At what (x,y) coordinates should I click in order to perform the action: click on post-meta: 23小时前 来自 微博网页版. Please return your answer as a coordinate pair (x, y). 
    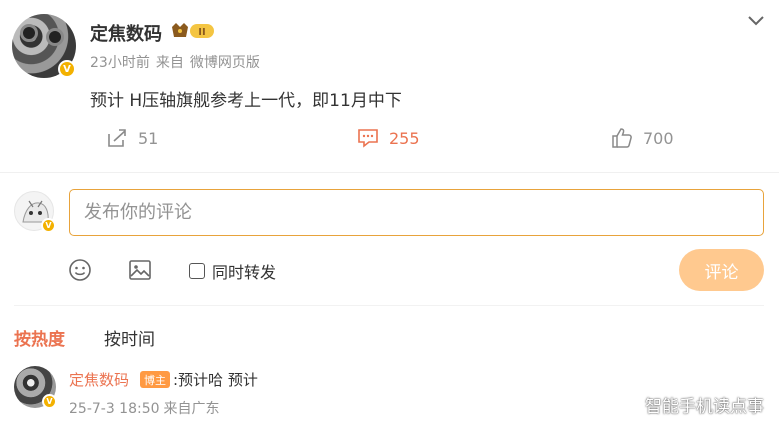
    Looking at the image, I should click on (178, 62).